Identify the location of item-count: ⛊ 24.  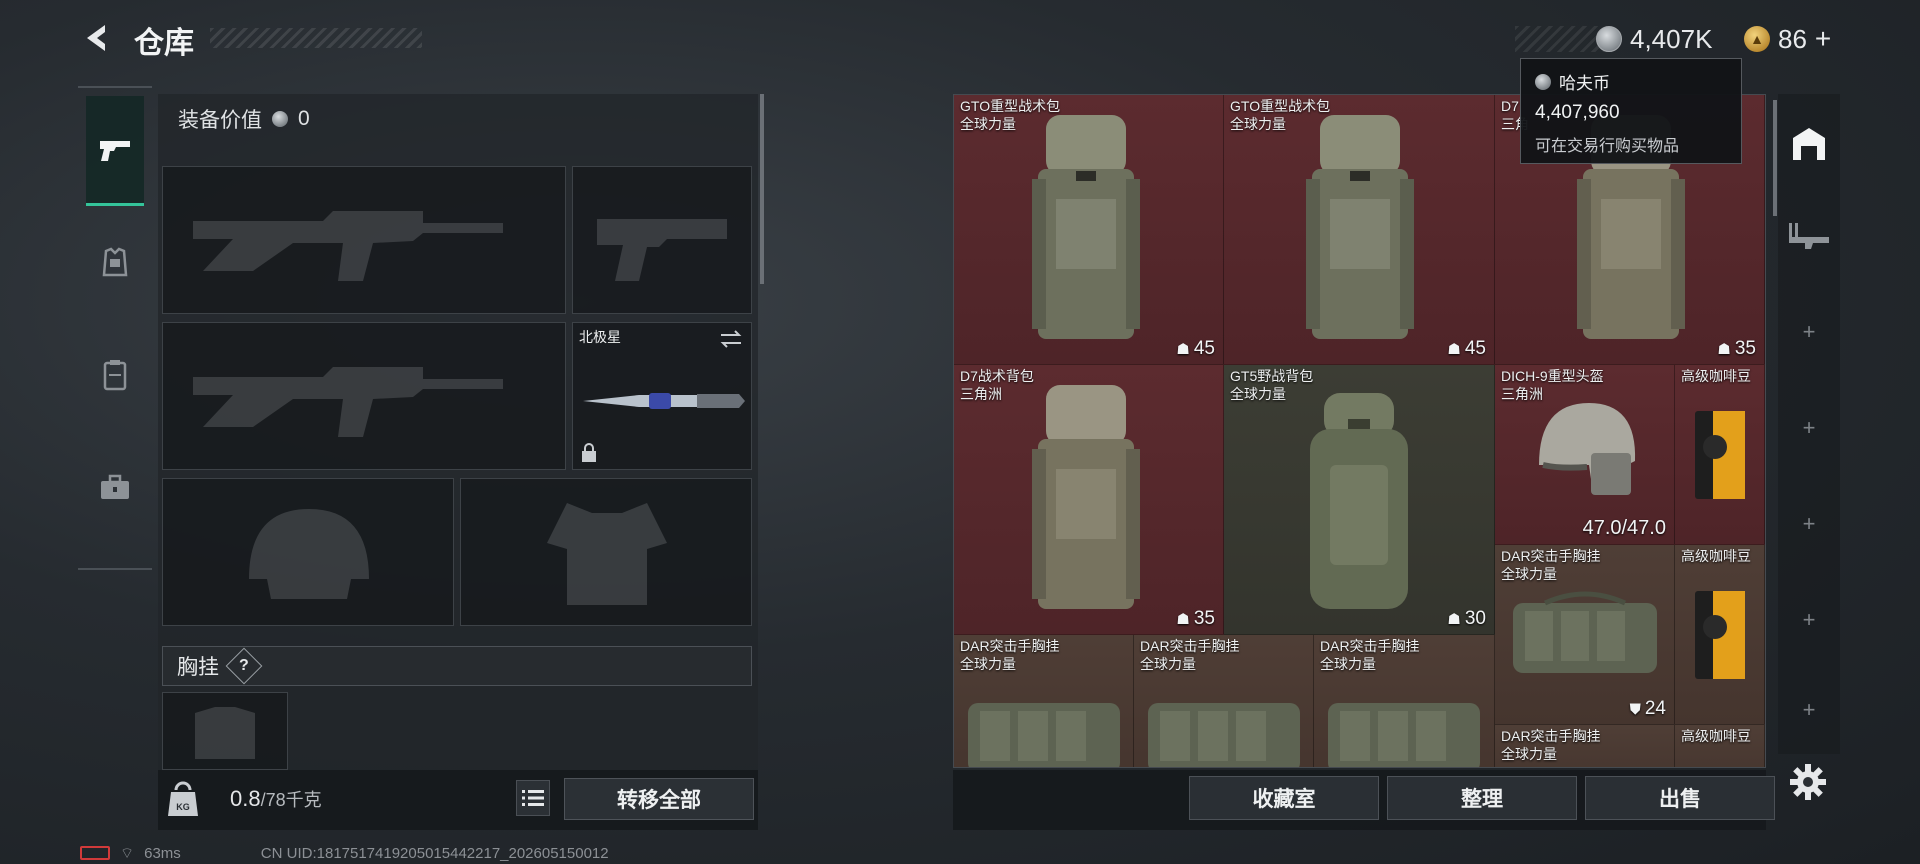
(1647, 708).